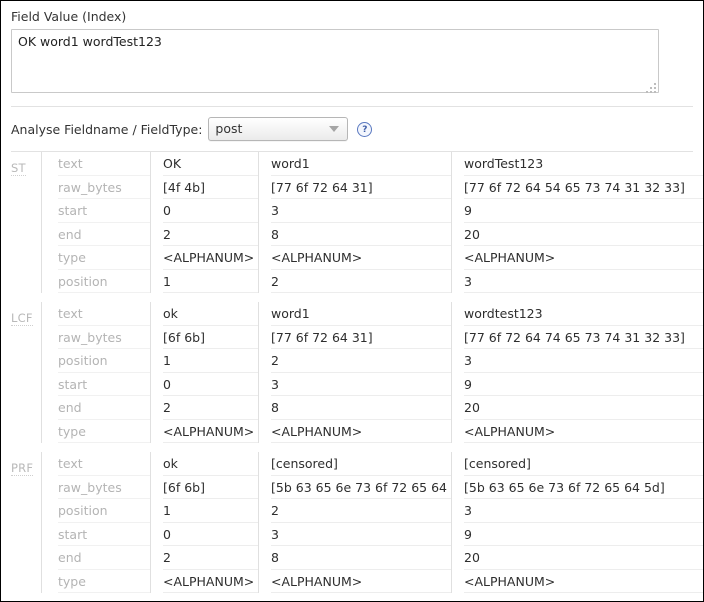 This screenshot has width=704, height=602. I want to click on token-value-text: ok, so click(210, 464).